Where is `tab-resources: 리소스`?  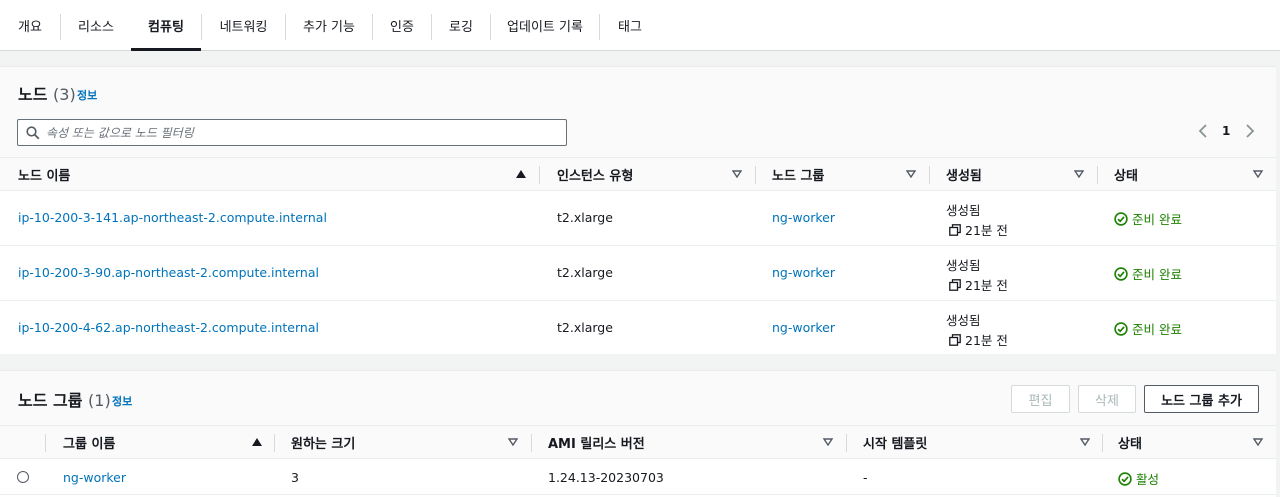 tab-resources: 리소스 is located at coordinates (96, 25).